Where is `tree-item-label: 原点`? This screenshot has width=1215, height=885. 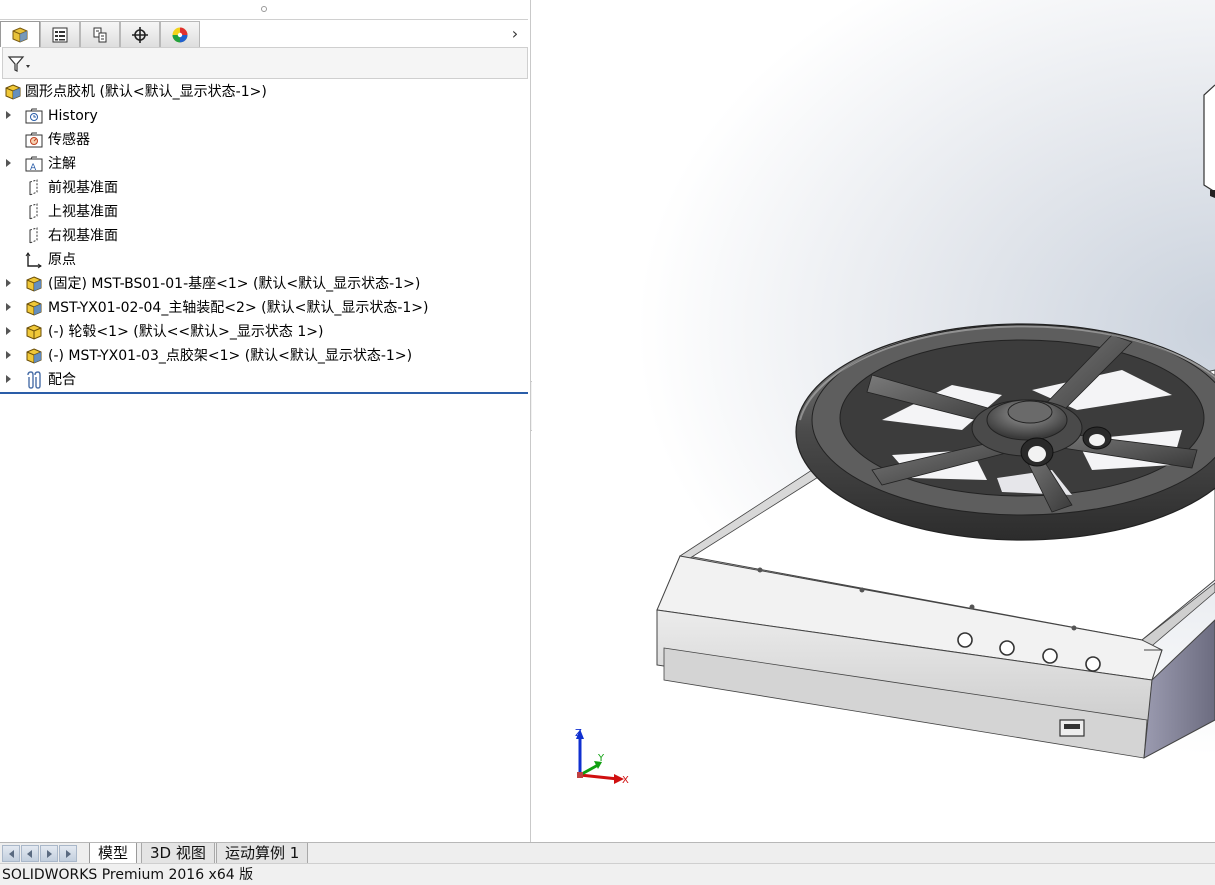 tree-item-label: 原点 is located at coordinates (62, 260).